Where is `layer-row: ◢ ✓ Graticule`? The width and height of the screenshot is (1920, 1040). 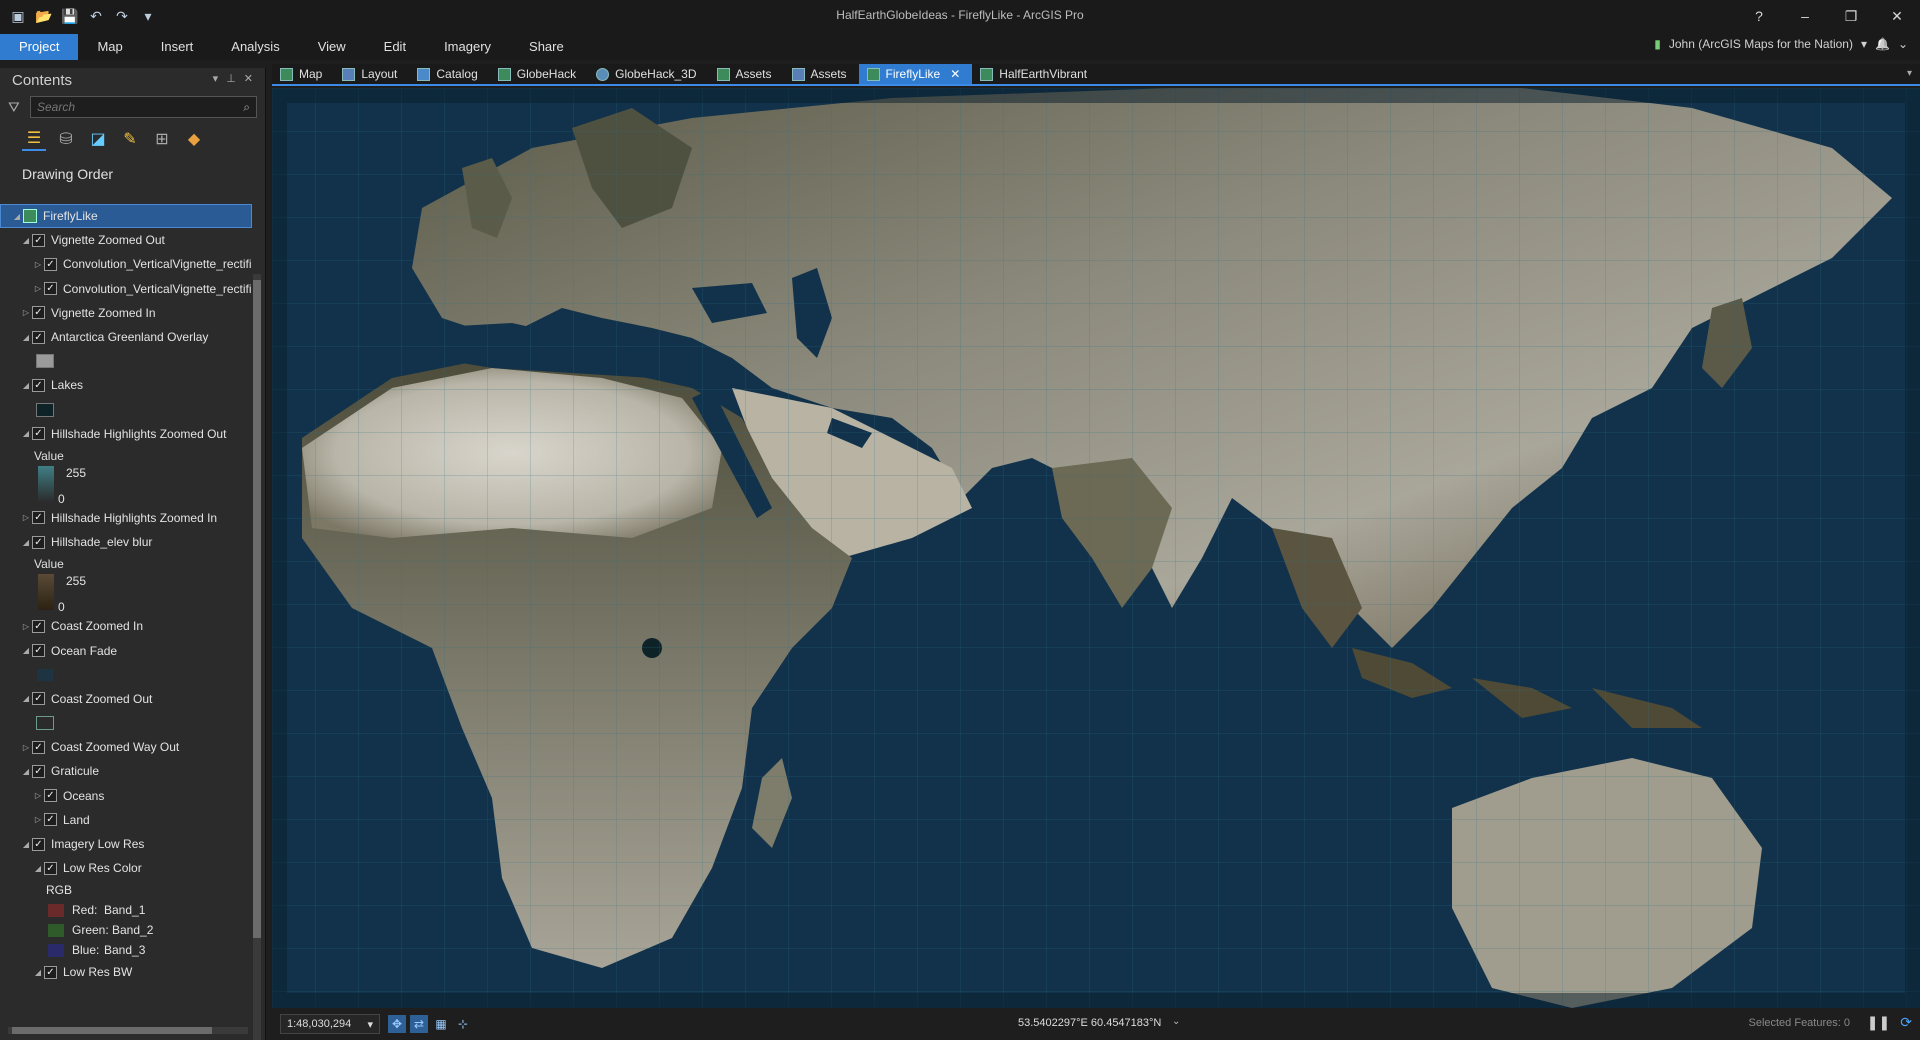 layer-row: ◢ ✓ Graticule is located at coordinates (126, 771).